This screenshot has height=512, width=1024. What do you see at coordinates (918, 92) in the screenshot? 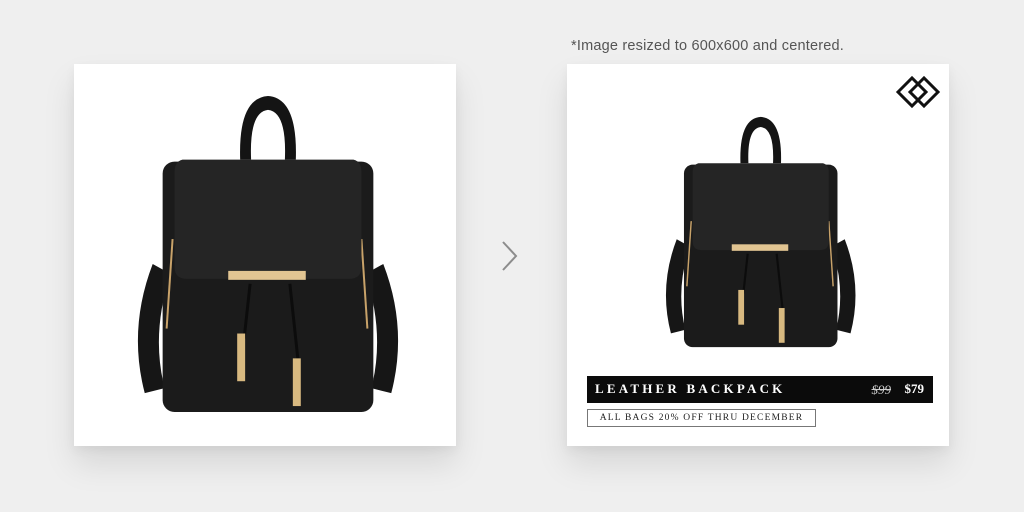
I see `brand-logo-icon` at bounding box center [918, 92].